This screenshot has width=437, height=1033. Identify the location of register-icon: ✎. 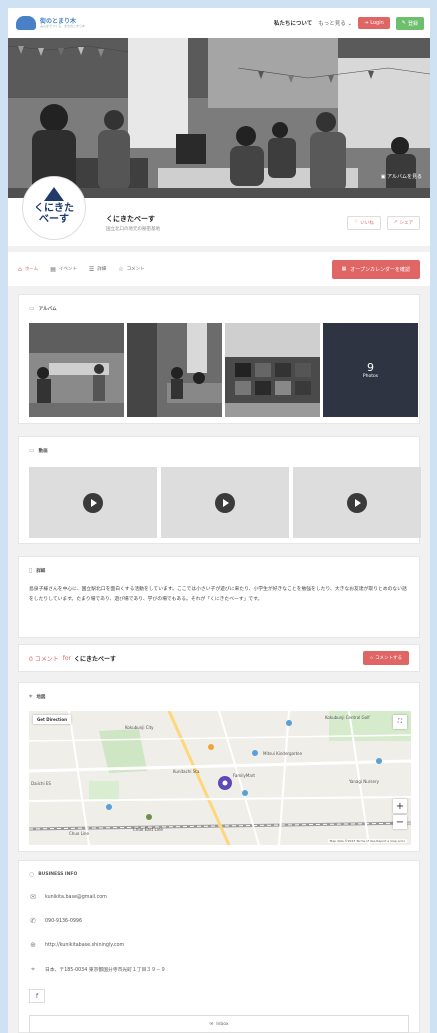
(403, 23).